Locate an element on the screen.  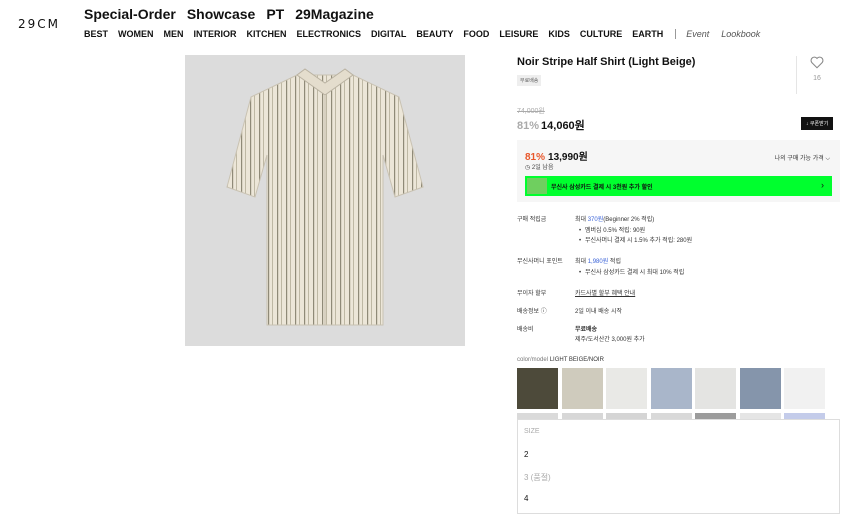
shipping-fee-note: 제주/도서산간 3,000원 추가 is located at coordinates (610, 340).